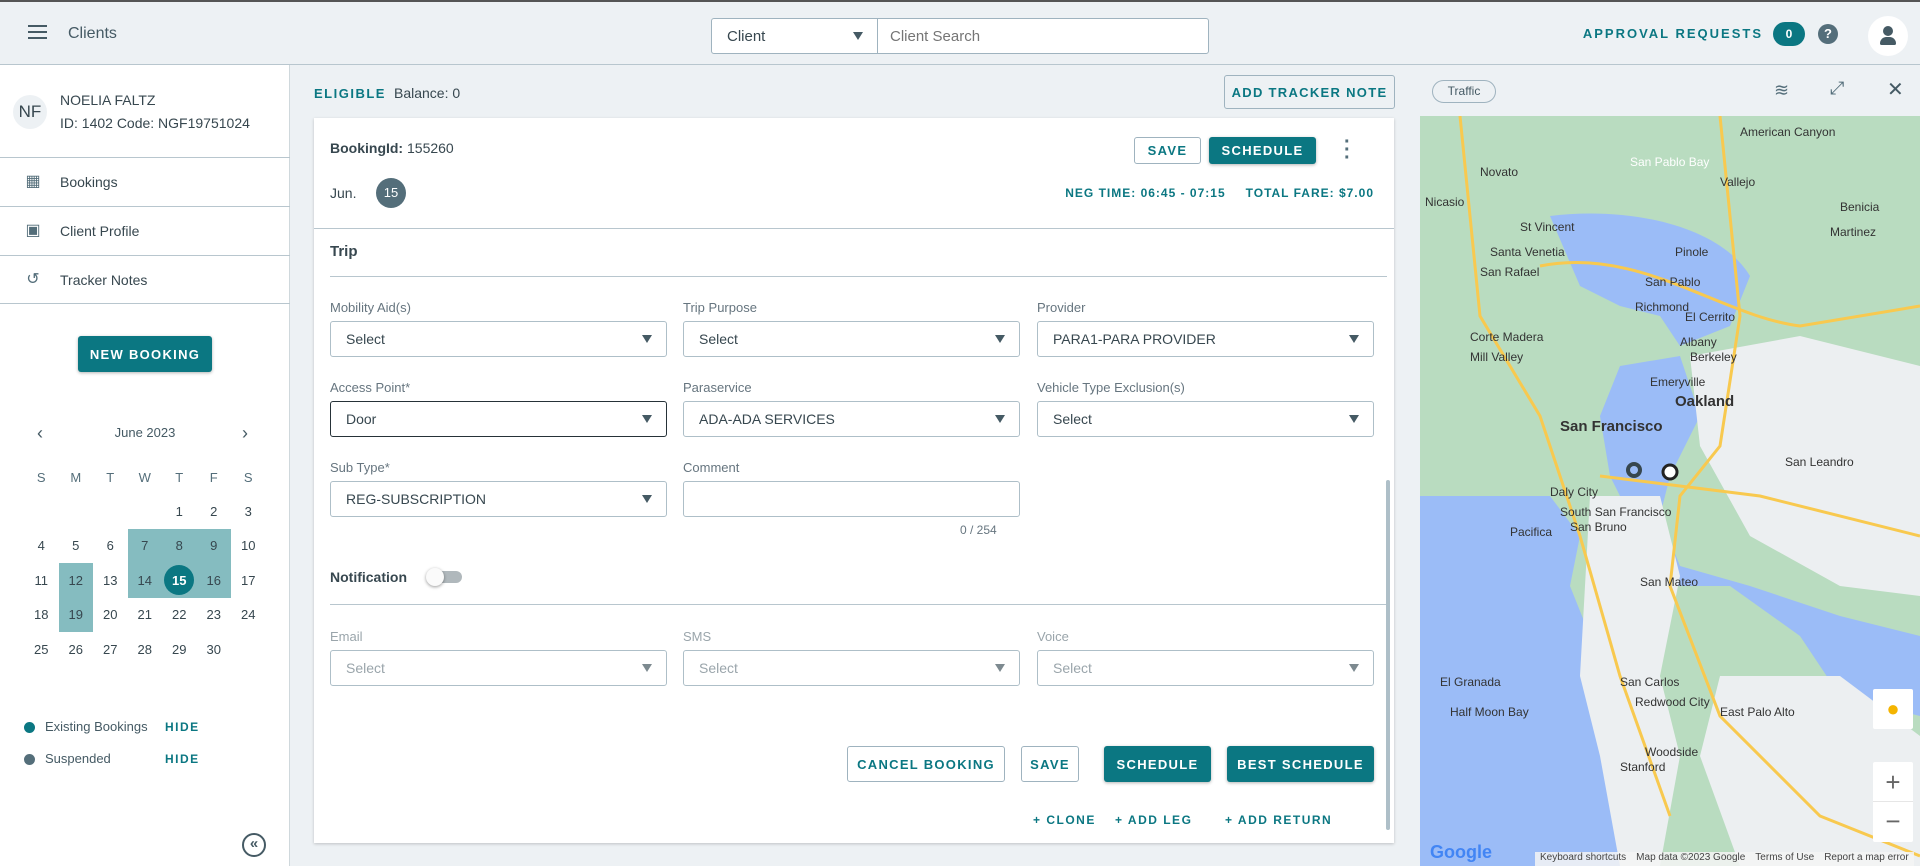  Describe the element at coordinates (1205, 668) in the screenshot. I see `voice-select: Select` at that location.